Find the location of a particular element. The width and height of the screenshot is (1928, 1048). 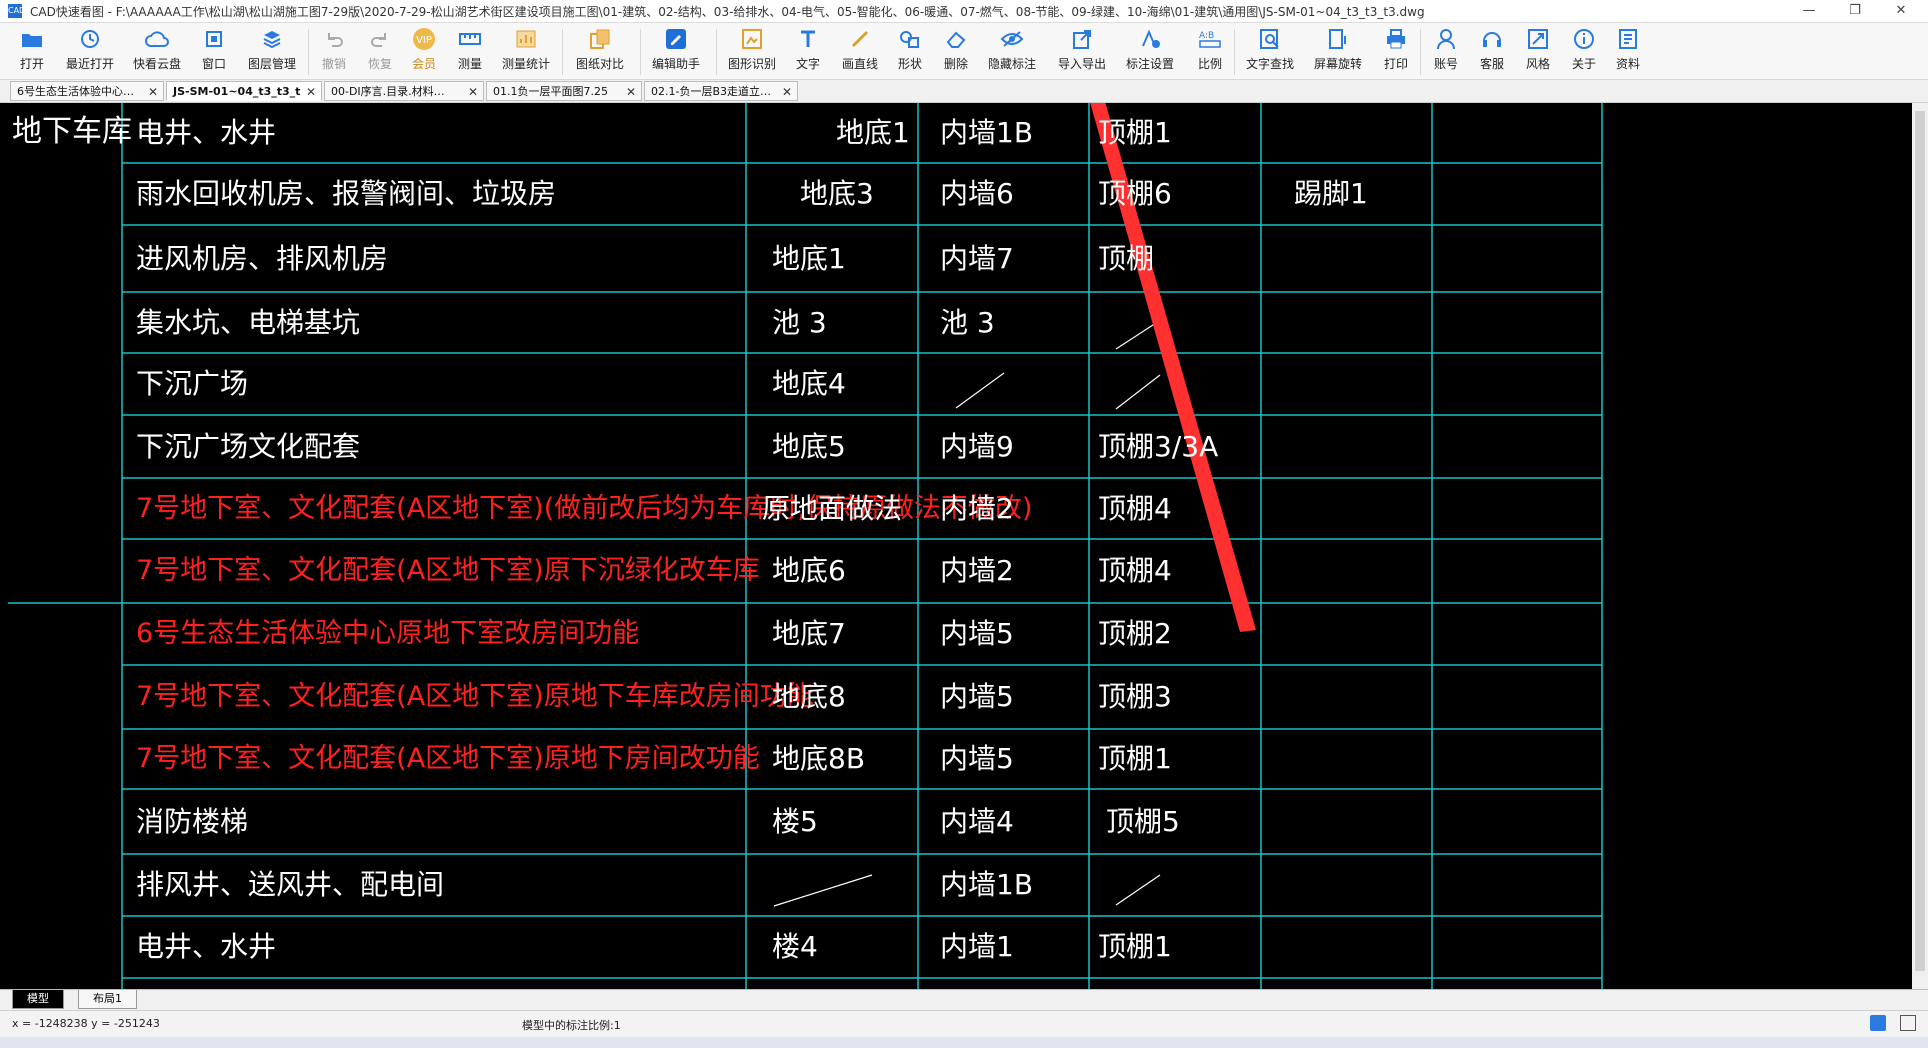

ceiling-finish-cell: 顶棚3/3A is located at coordinates (1158, 446).